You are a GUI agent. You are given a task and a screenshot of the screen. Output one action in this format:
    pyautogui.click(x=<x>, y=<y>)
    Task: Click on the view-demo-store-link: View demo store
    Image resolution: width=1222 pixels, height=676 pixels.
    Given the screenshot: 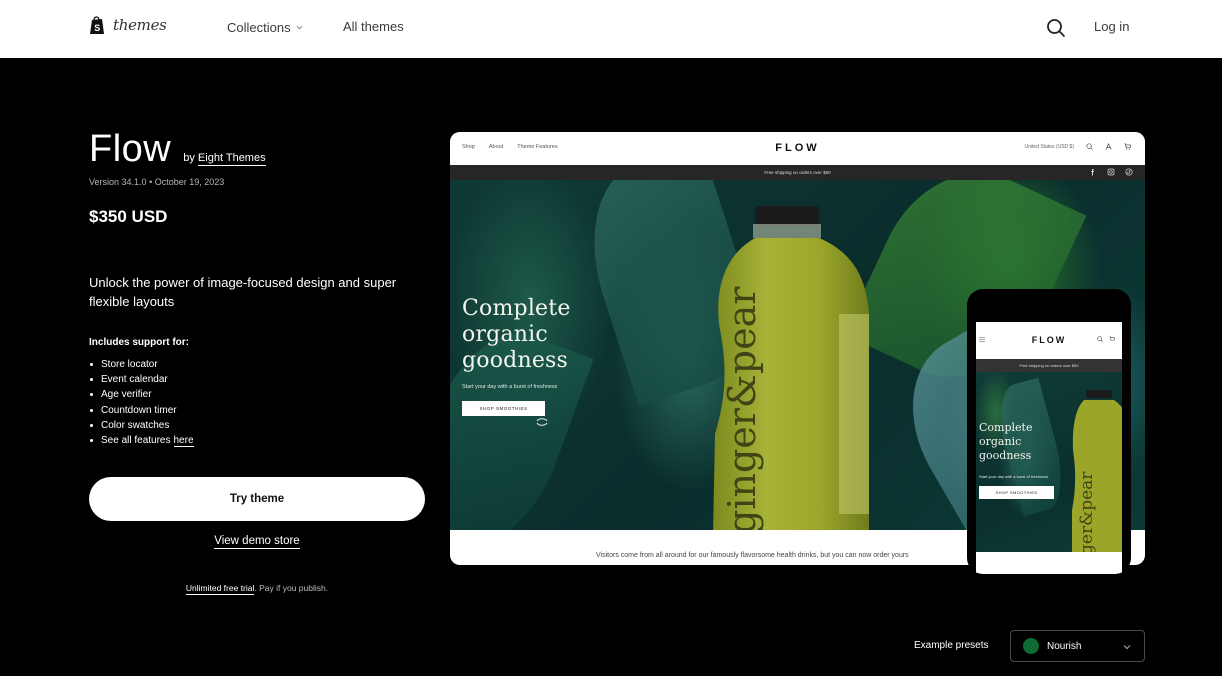 What is the action you would take?
    pyautogui.click(x=257, y=542)
    